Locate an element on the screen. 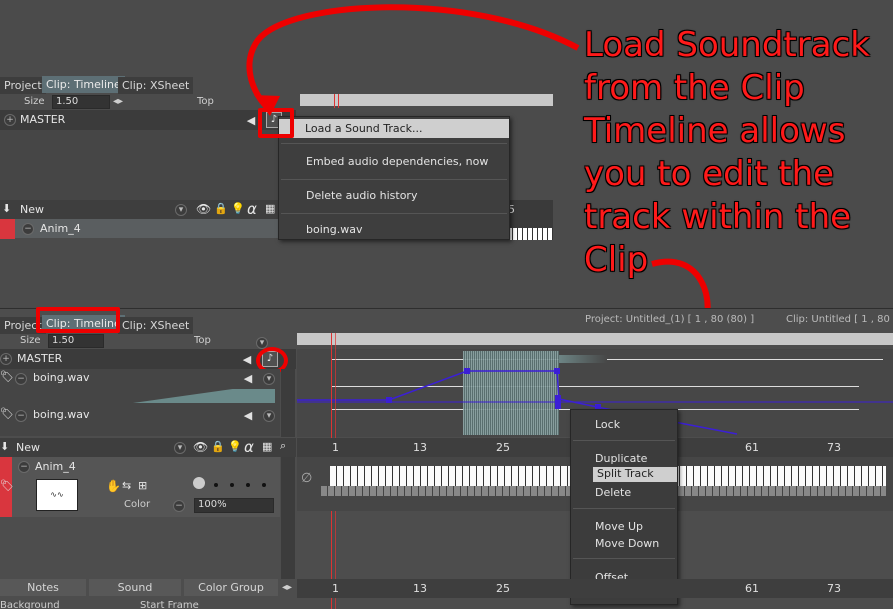 The height and width of the screenshot is (609, 893). track-scrollbar is located at coordinates (288, 403).